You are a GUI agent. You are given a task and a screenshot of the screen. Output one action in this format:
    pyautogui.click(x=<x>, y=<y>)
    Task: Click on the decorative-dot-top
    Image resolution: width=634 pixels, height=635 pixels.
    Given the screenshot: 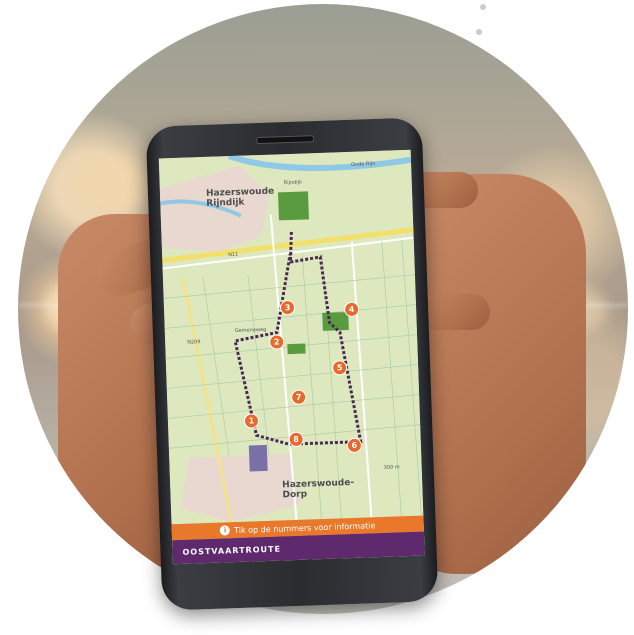 What is the action you would take?
    pyautogui.click(x=483, y=7)
    